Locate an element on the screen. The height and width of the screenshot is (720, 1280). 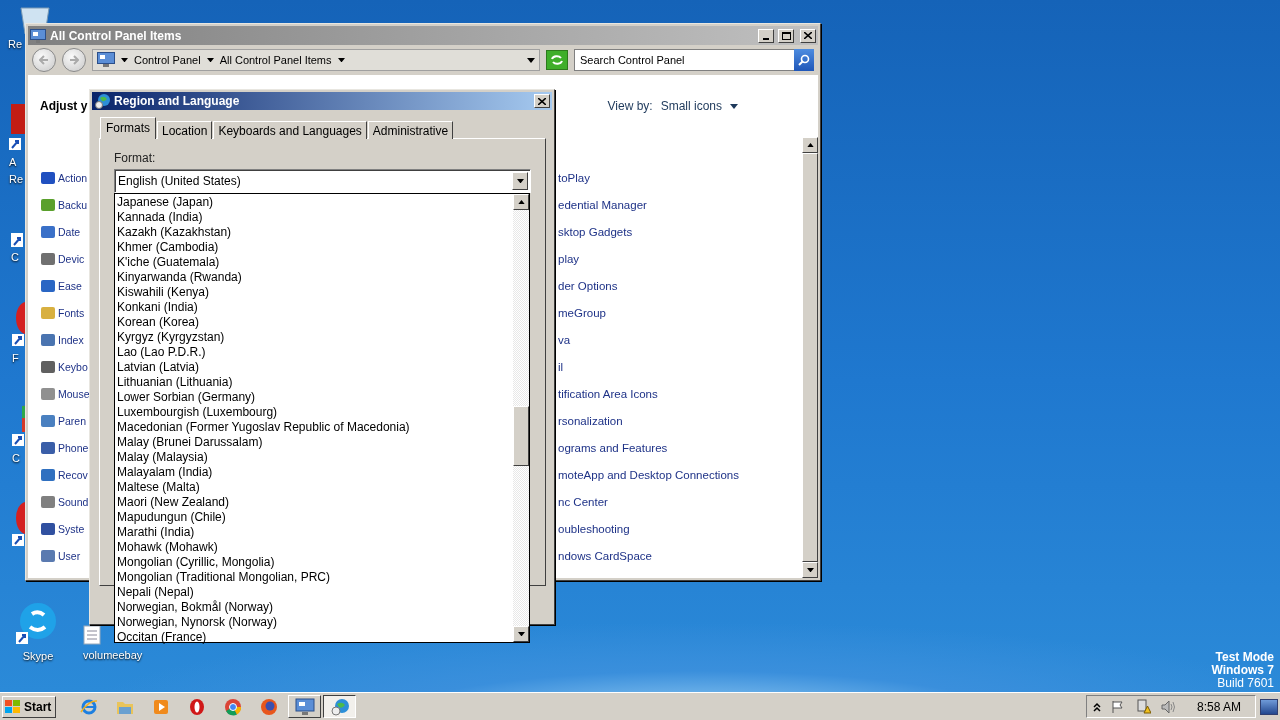
settings-item-link: der Options is located at coordinates (588, 285).